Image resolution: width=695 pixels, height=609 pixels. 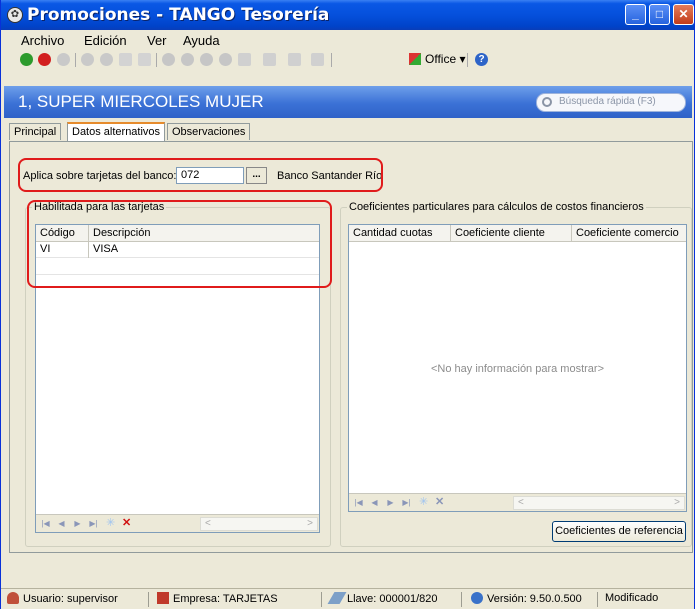 I want to click on title-bar: ✿ Promociones - TANGO Tesorería _ □ ✕, so click(x=347, y=15).